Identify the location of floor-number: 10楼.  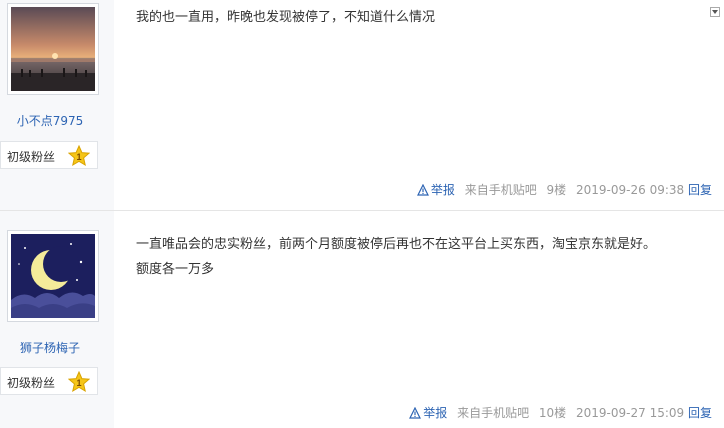
(552, 413).